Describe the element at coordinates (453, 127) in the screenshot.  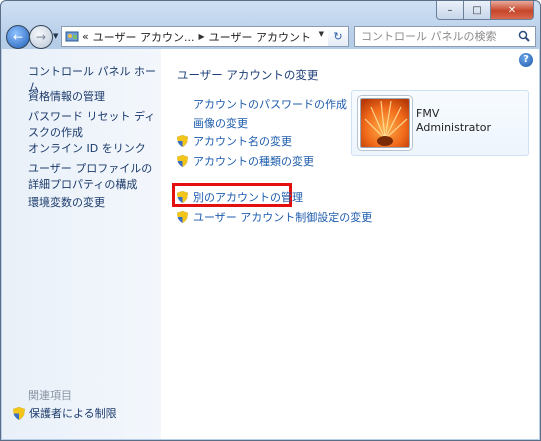
I see `user-role: Administrator` at that location.